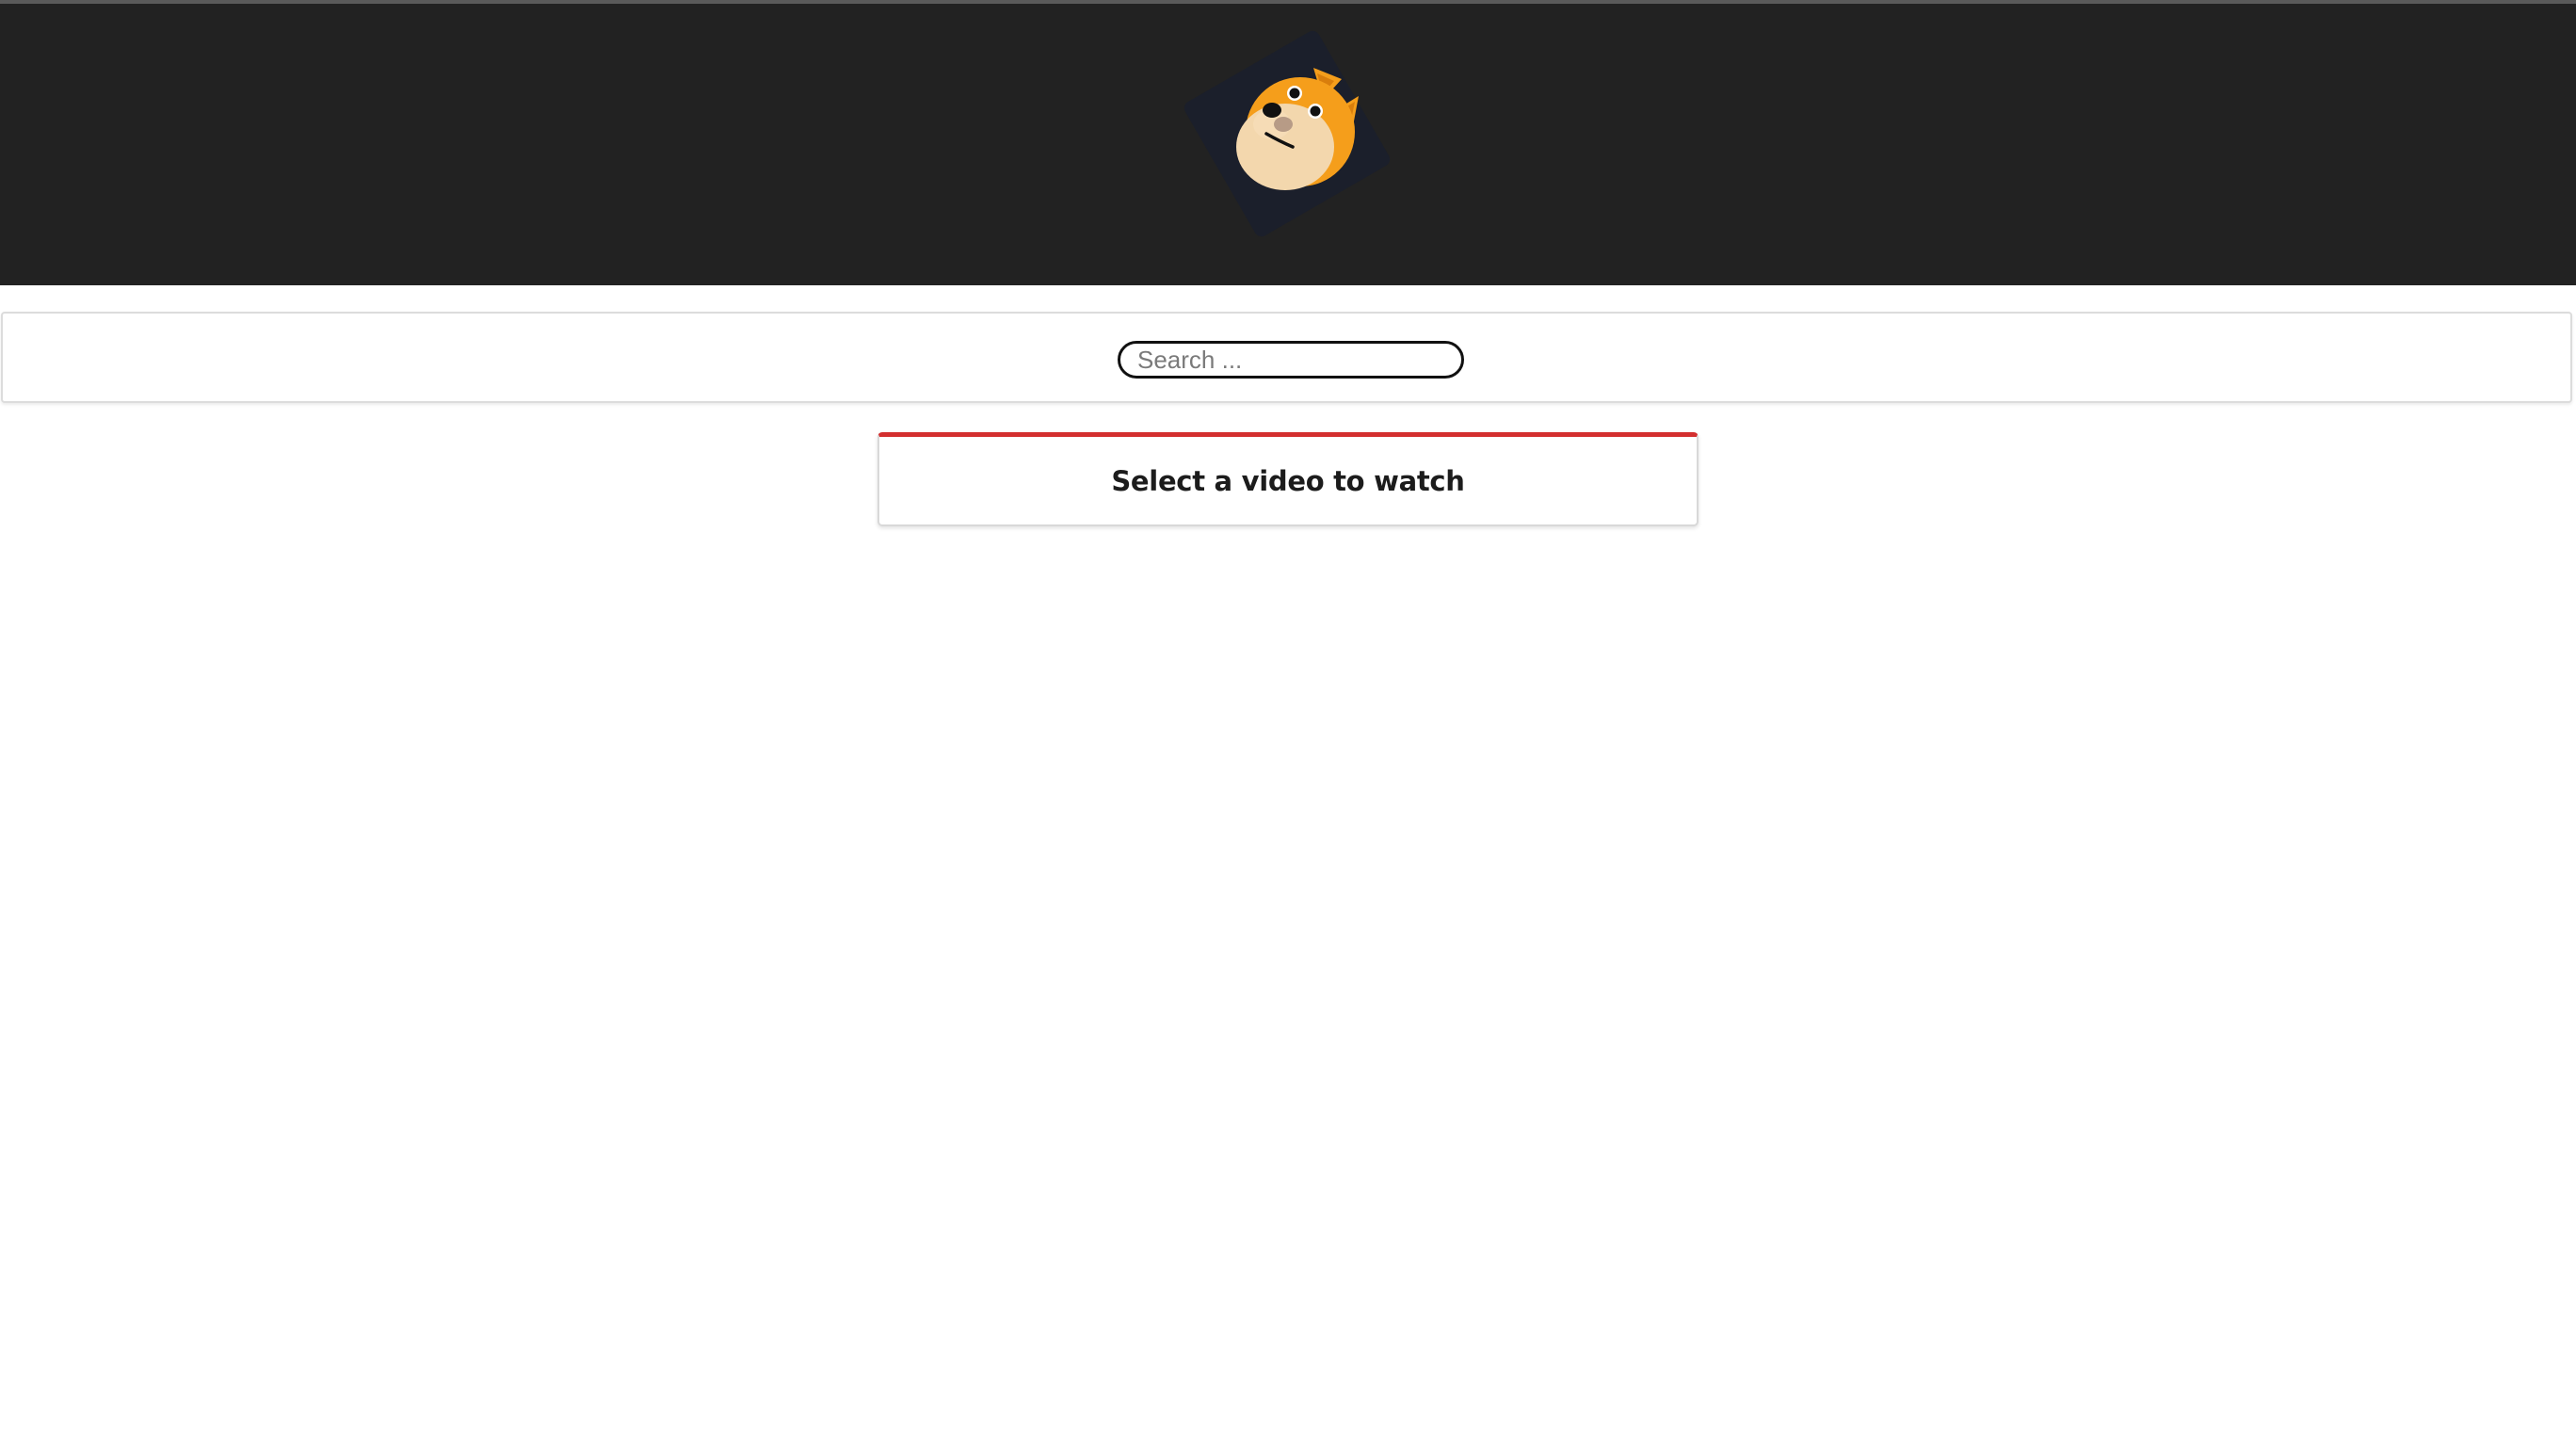 Image resolution: width=2576 pixels, height=1451 pixels. I want to click on search-bar, so click(1286, 357).